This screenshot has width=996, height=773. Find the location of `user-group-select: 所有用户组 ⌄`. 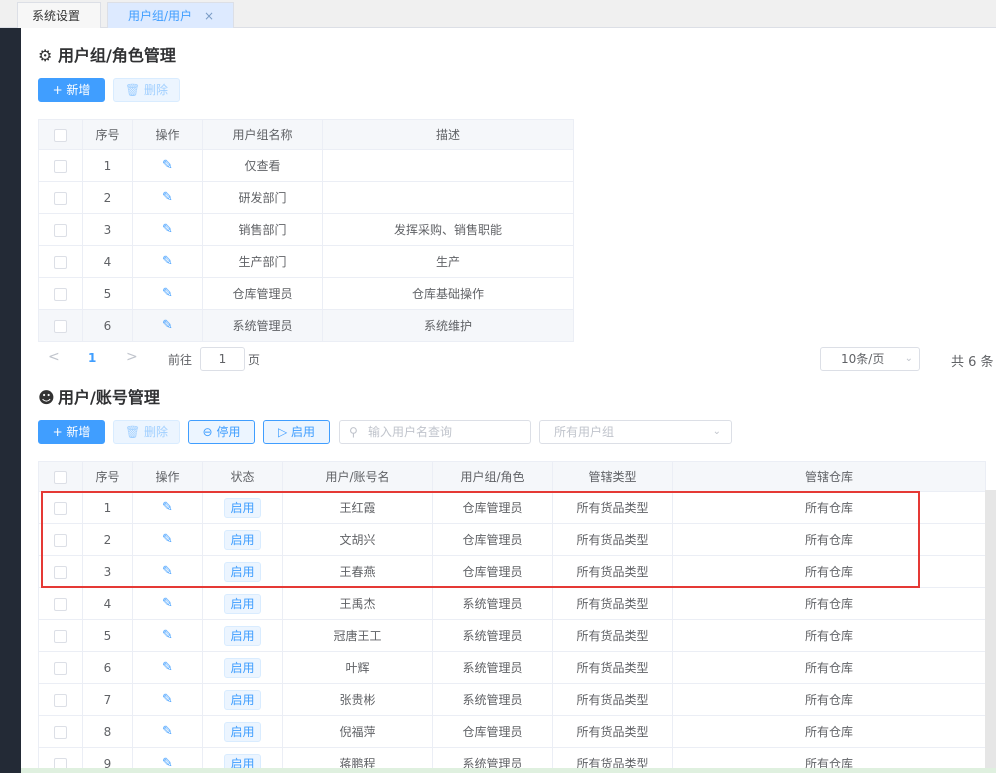

user-group-select: 所有用户组 ⌄ is located at coordinates (635, 432).